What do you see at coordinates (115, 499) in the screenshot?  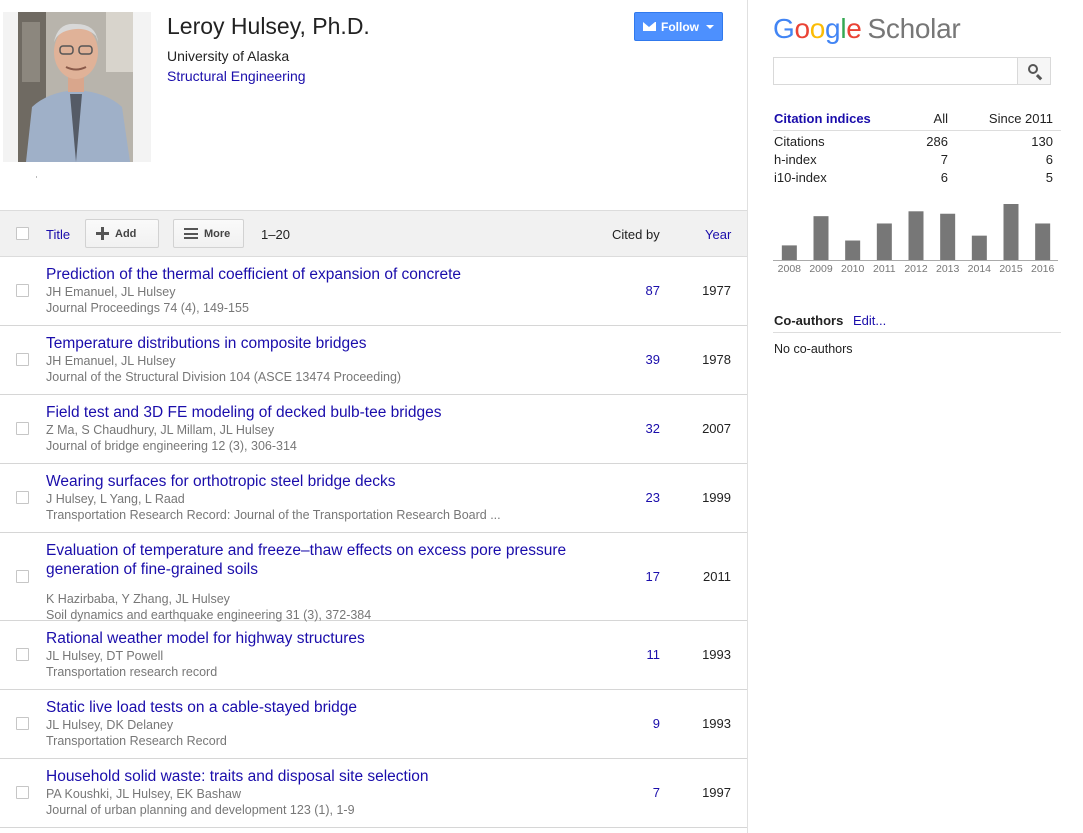 I see `article-authors: J Hulsey, L Yang, L Raad` at bounding box center [115, 499].